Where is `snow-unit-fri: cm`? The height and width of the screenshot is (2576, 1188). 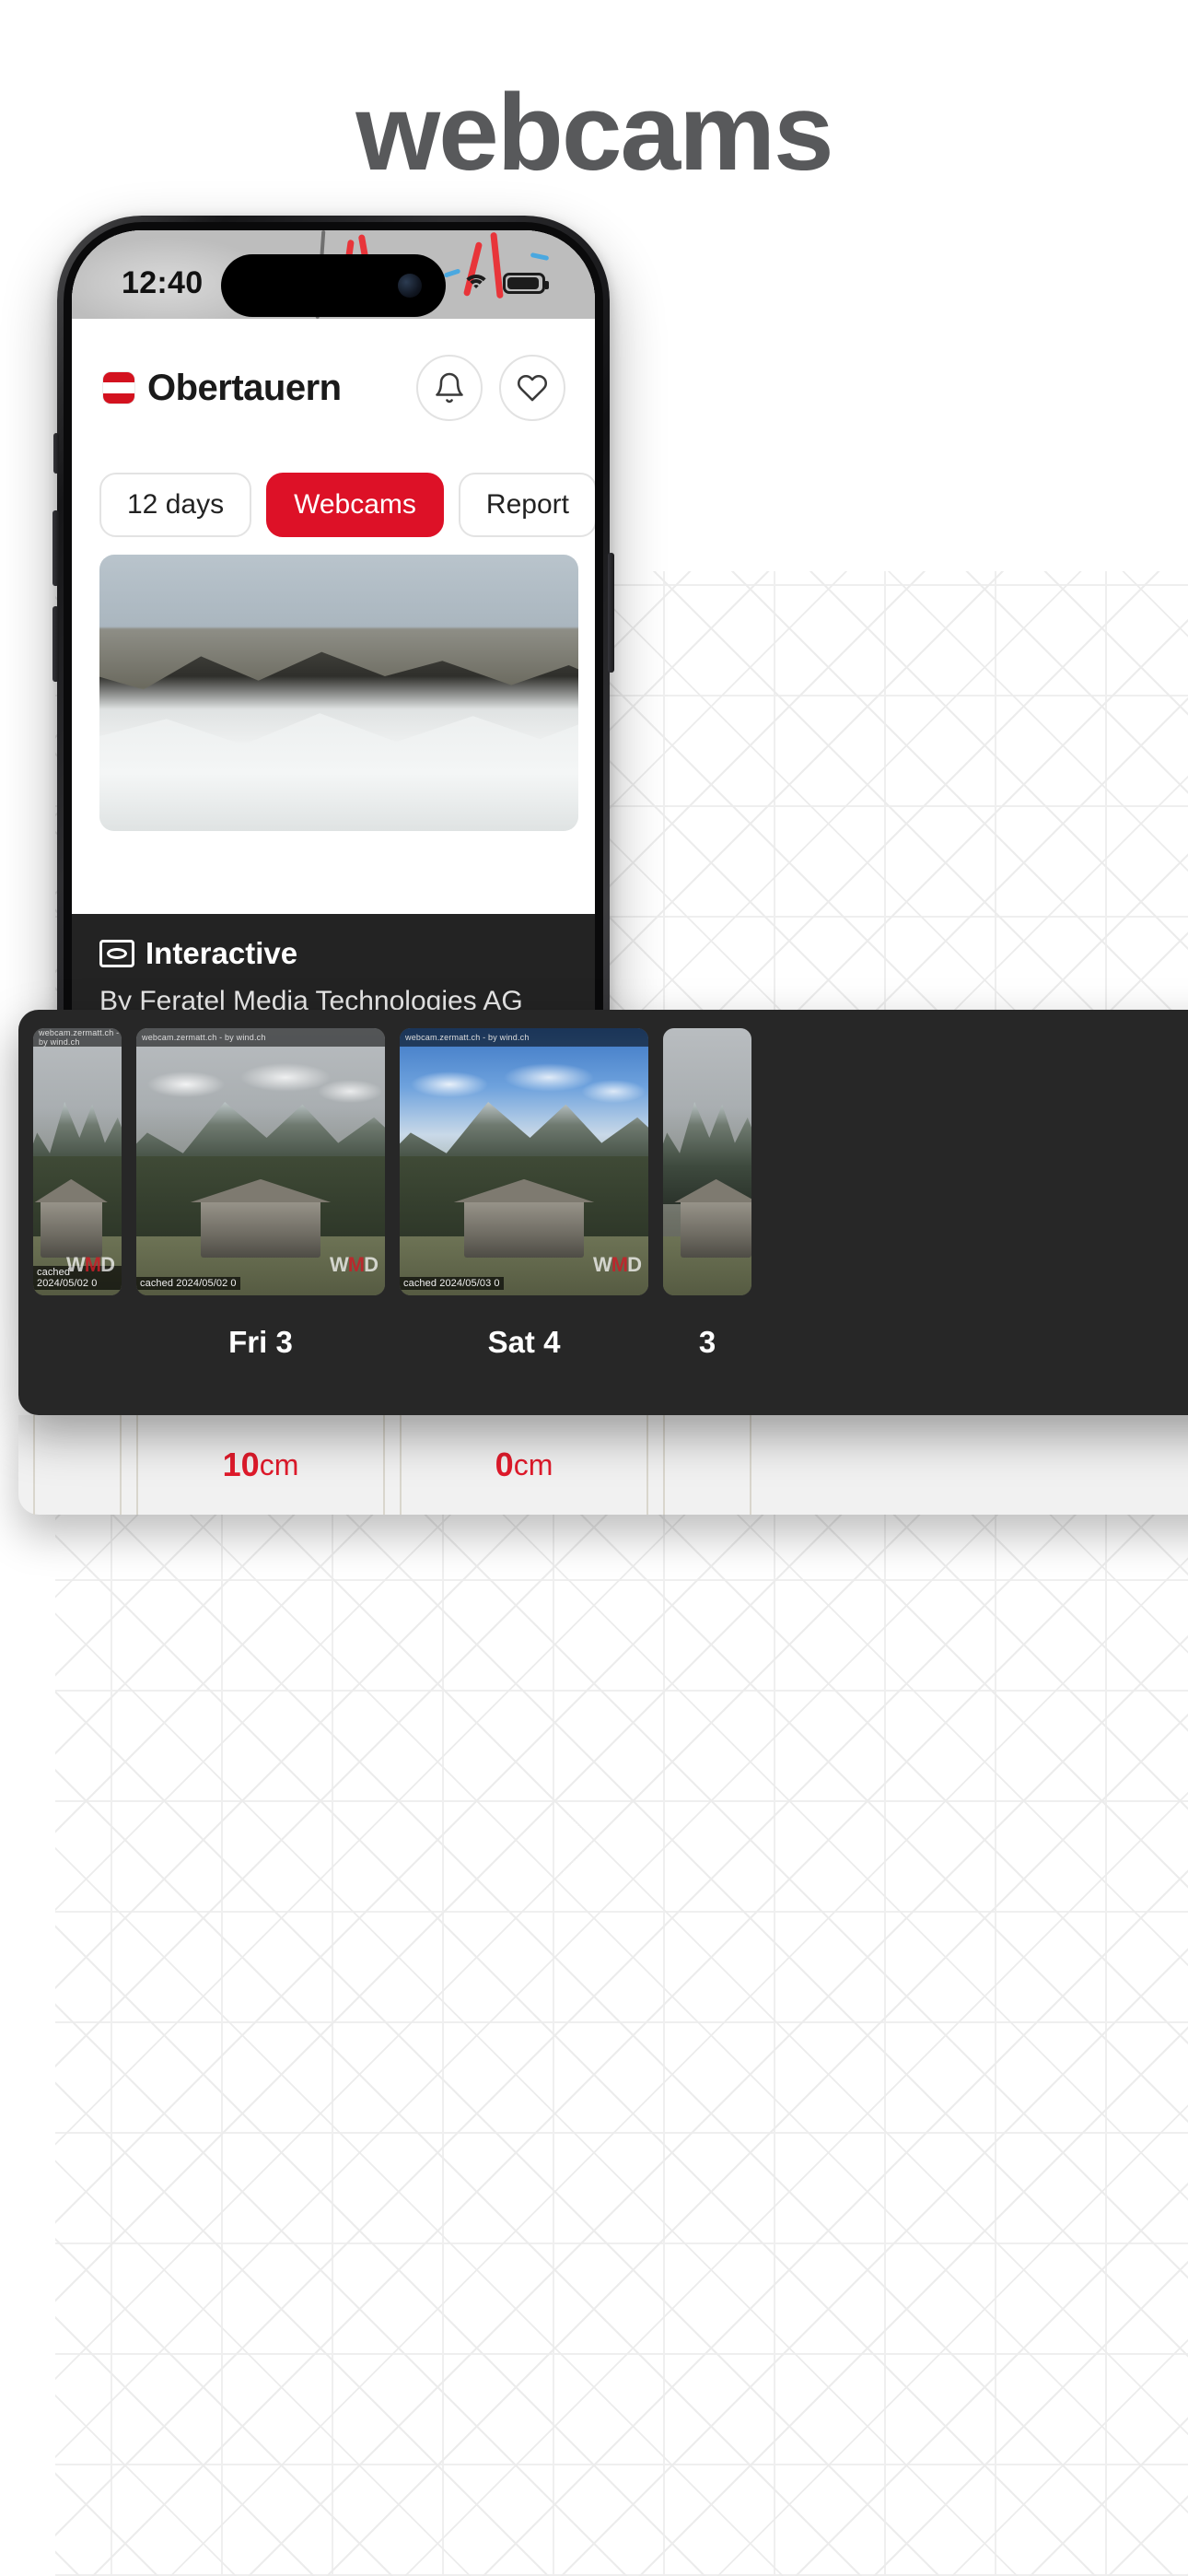
snow-unit-fri: cm is located at coordinates (279, 1464).